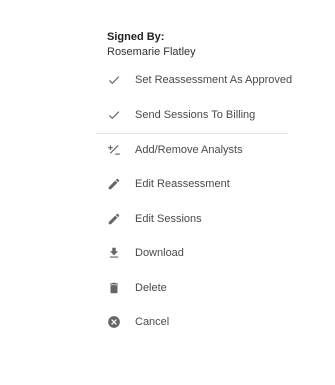  What do you see at coordinates (196, 322) in the screenshot?
I see `menu-item-cancel: Cancel` at bounding box center [196, 322].